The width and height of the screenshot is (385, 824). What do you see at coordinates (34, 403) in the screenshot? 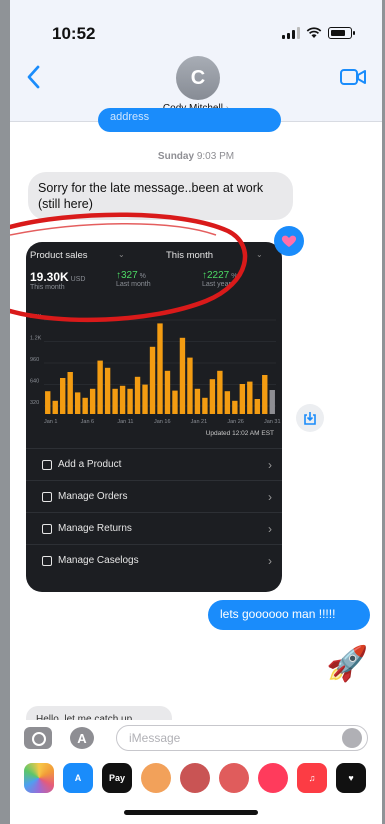
I see `y-tick-label: 320` at bounding box center [34, 403].